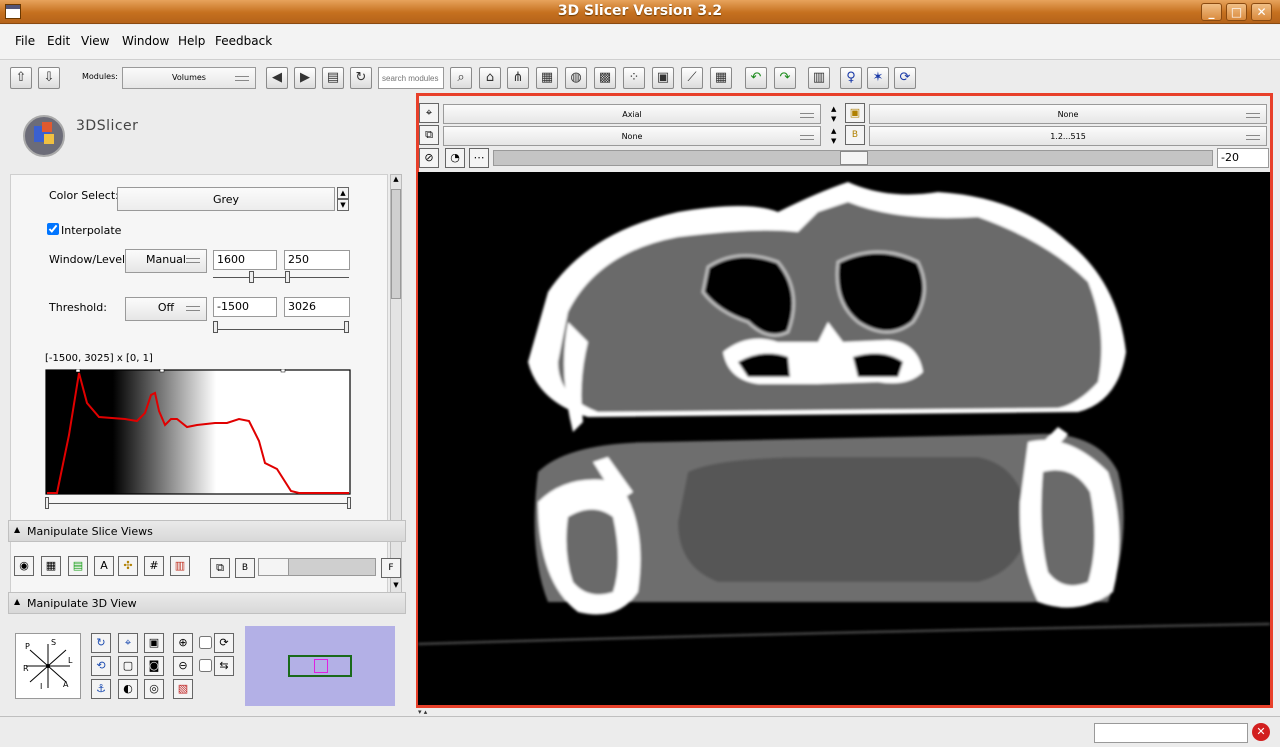 Image resolution: width=1280 pixels, height=747 pixels. What do you see at coordinates (53, 229) in the screenshot?
I see `interpolate-checkbox` at bounding box center [53, 229].